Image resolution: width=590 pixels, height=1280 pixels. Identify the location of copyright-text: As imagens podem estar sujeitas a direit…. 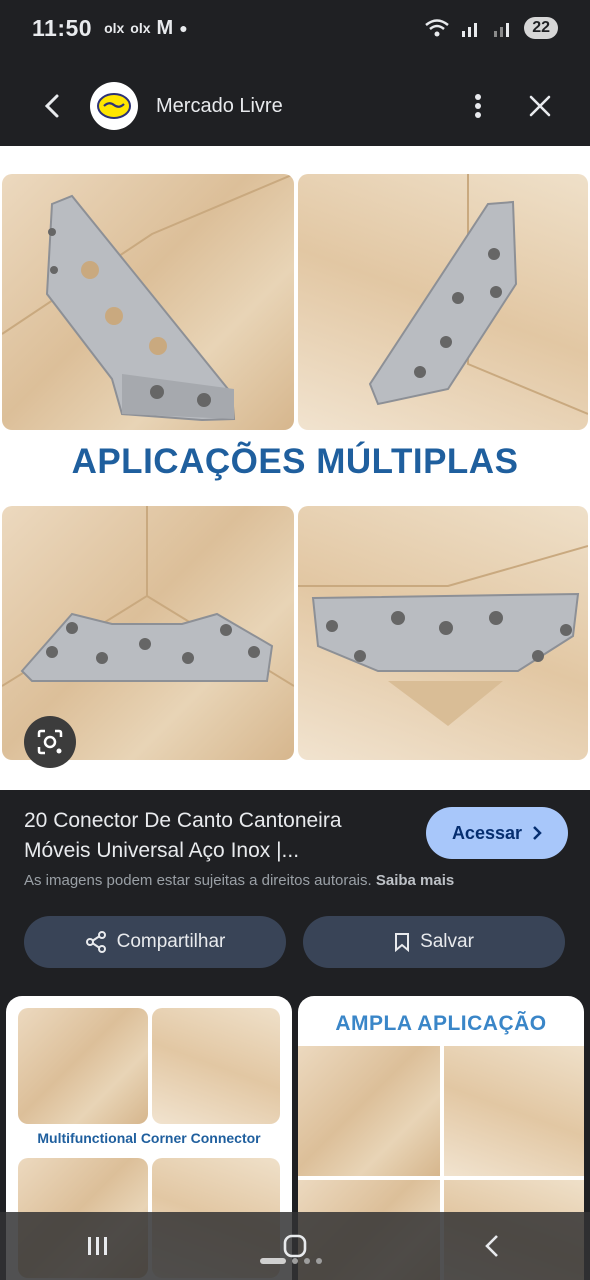
(198, 880).